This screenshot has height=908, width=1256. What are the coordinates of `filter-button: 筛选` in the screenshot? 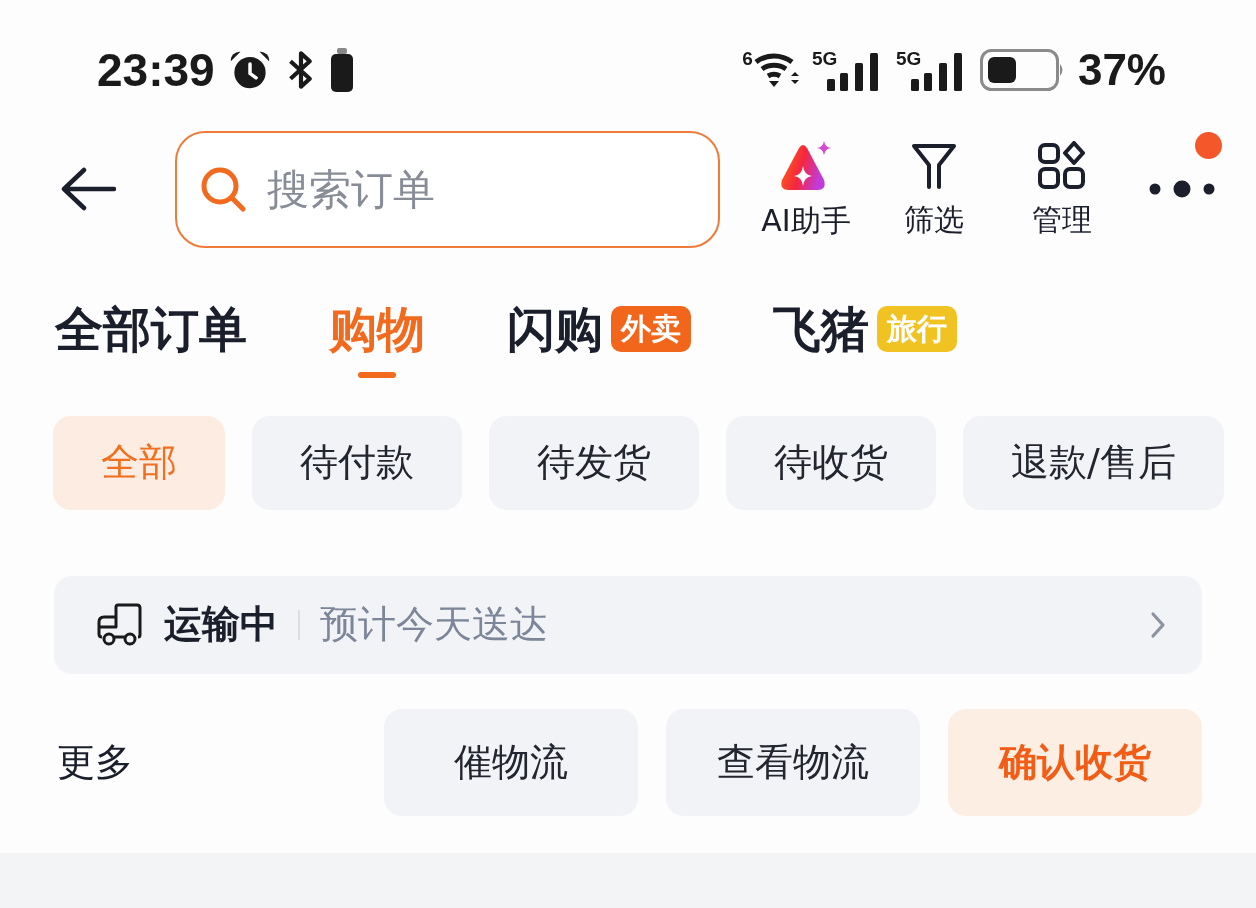 It's located at (934, 189).